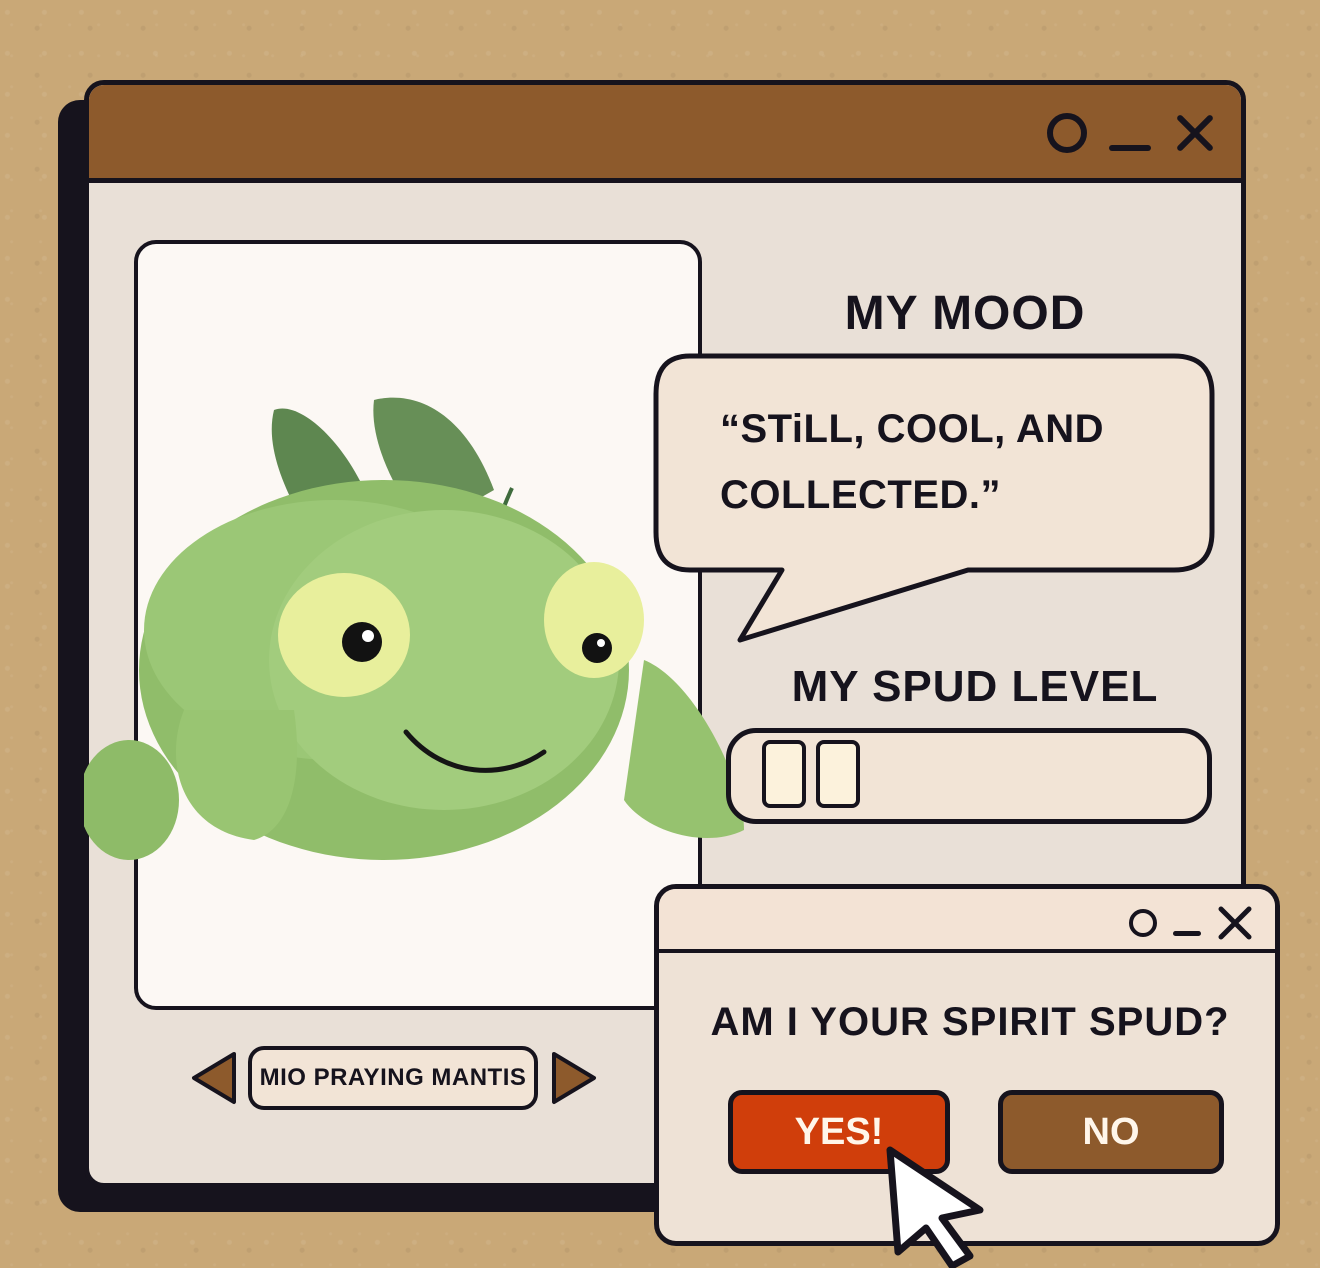 The width and height of the screenshot is (1320, 1268). What do you see at coordinates (861, 495) in the screenshot?
I see `mood-quote-line2: COLLECTED.”` at bounding box center [861, 495].